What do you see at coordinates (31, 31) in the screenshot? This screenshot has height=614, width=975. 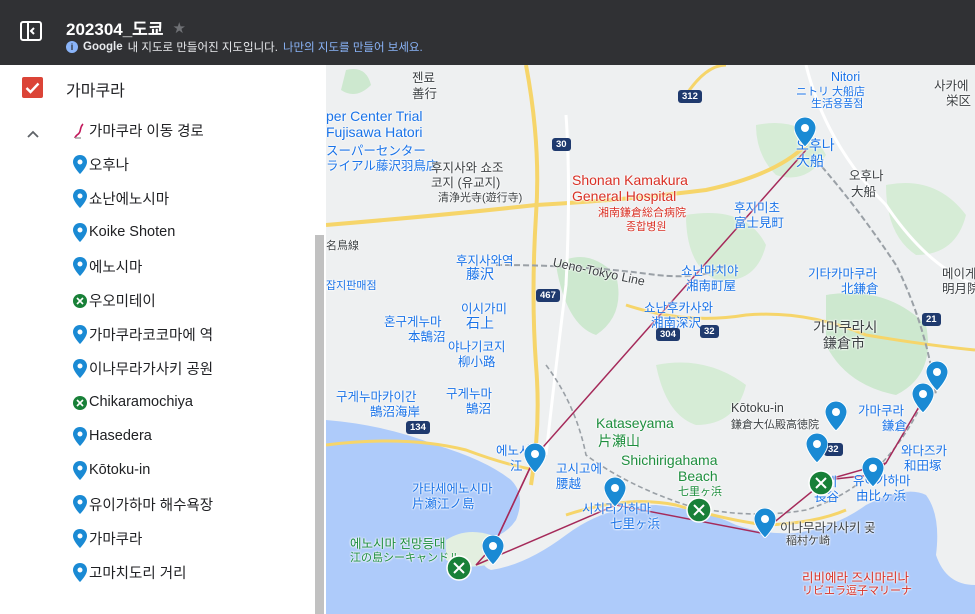 I see `toggle-panel-icon` at bounding box center [31, 31].